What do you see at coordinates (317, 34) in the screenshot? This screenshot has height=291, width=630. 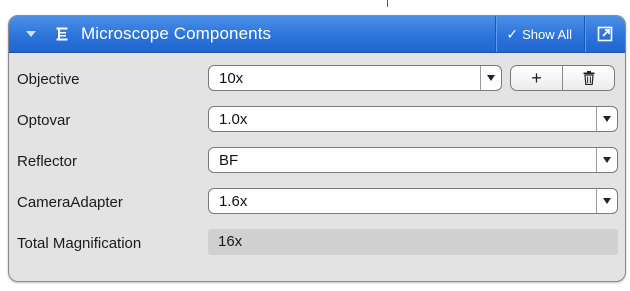 I see `panel-header: Microscope Components ✓ Show All` at bounding box center [317, 34].